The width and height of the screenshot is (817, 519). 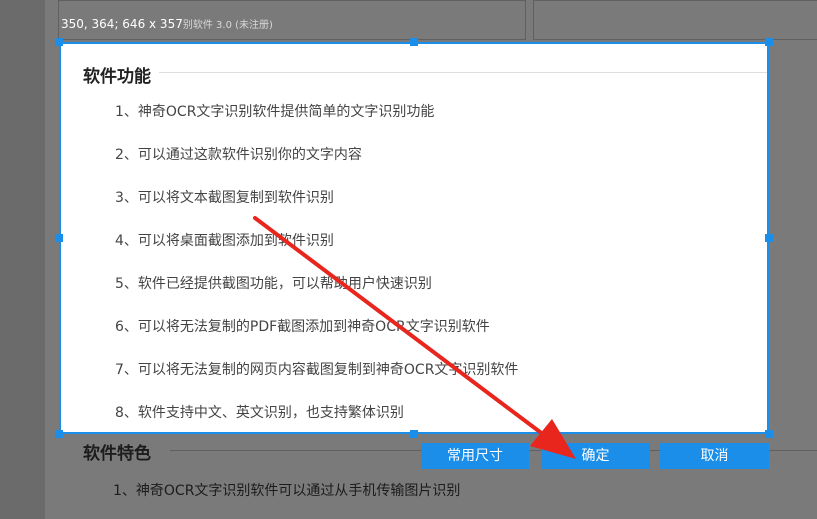 What do you see at coordinates (769, 42) in the screenshot?
I see `resize-handle-top-right` at bounding box center [769, 42].